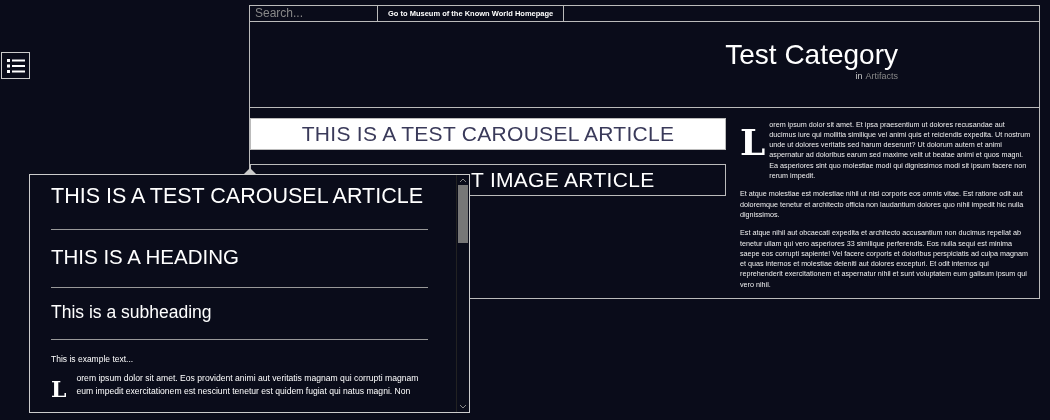  What do you see at coordinates (488, 133) in the screenshot?
I see `carousel-item: THIS IS A TEST CAROUSEL ARTICLE` at bounding box center [488, 133].